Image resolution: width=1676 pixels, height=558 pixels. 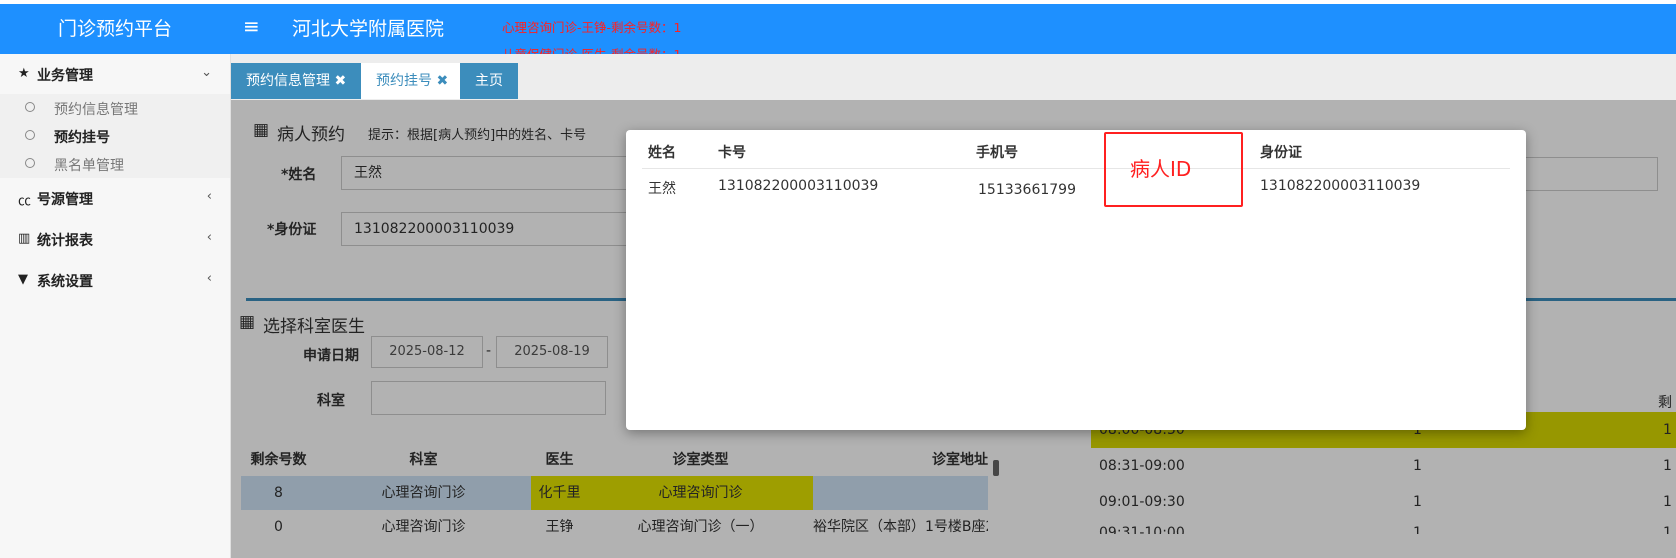 What do you see at coordinates (65, 200) in the screenshot?
I see `sidebar-group-label: 号源管理` at bounding box center [65, 200].